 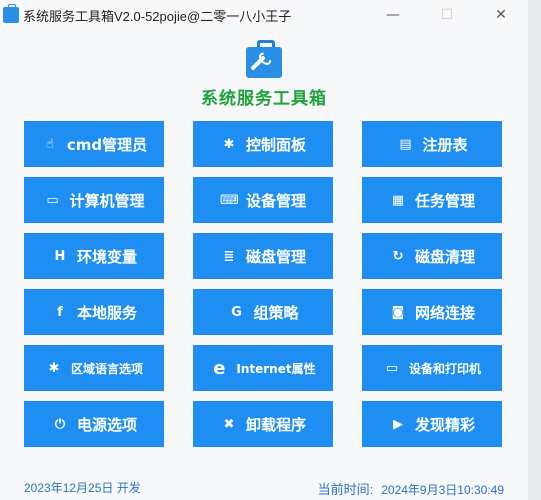 I want to click on logo-area, so click(x=264, y=59).